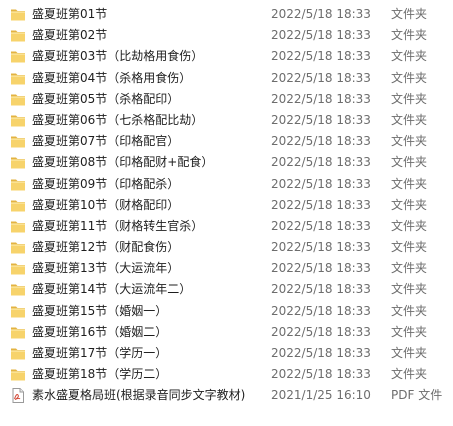  Describe the element at coordinates (18, 396) in the screenshot. I see `pdf-file-icon` at that location.